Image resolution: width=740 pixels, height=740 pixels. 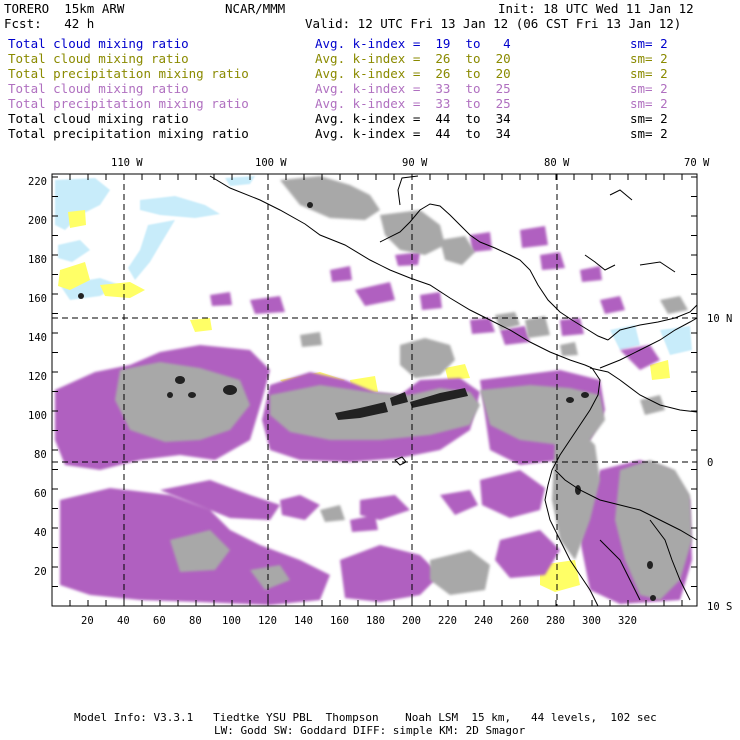 What do you see at coordinates (591, 621) in the screenshot?
I see `x-tick-label: 300` at bounding box center [591, 621].